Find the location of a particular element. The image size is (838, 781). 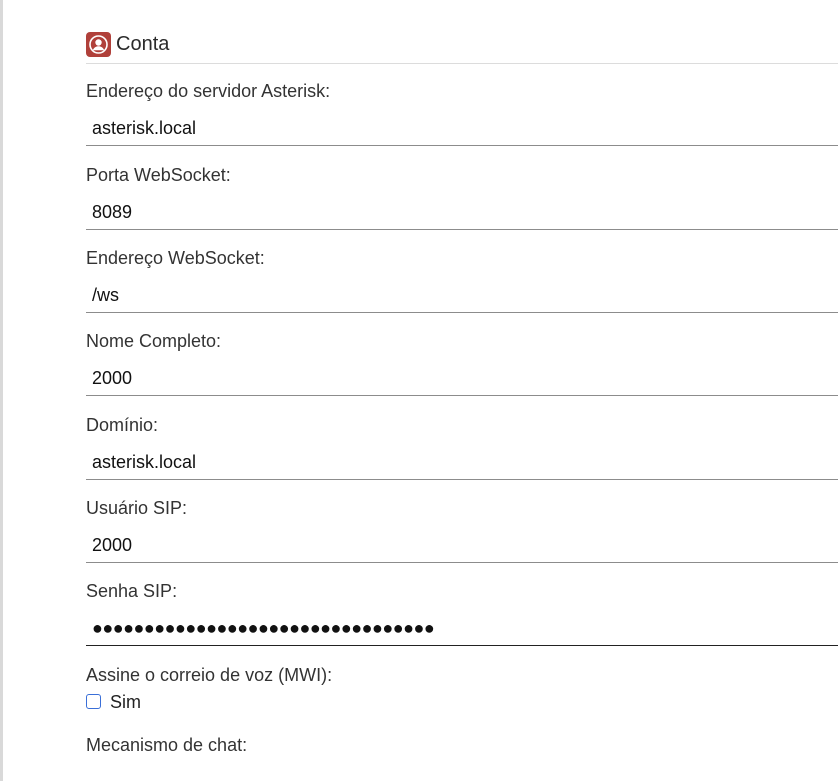

websocket-path-field: Endereço WebSocket: is located at coordinates (462, 280).